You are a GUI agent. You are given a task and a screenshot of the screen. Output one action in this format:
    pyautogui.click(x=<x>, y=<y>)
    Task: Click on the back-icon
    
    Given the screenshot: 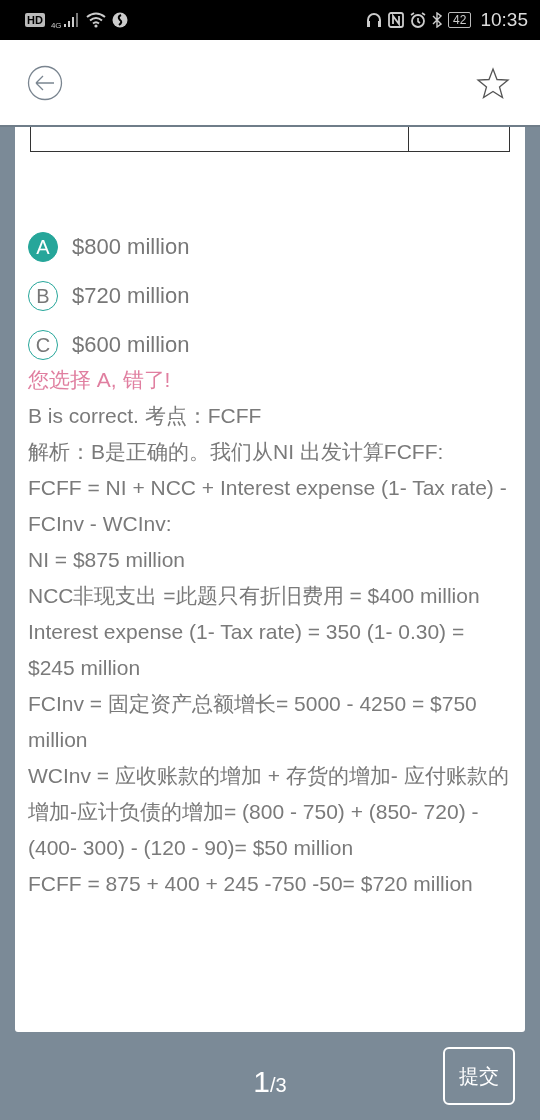 What is the action you would take?
    pyautogui.click(x=45, y=82)
    